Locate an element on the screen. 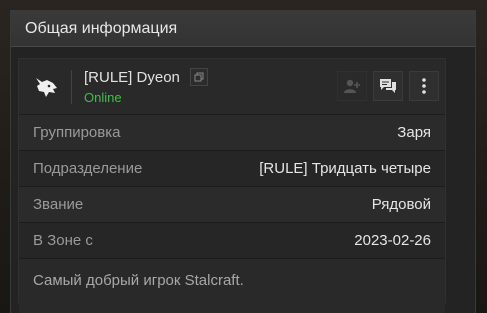 Image resolution: width=487 pixels, height=313 pixels. info-value: Рядовой is located at coordinates (401, 204).